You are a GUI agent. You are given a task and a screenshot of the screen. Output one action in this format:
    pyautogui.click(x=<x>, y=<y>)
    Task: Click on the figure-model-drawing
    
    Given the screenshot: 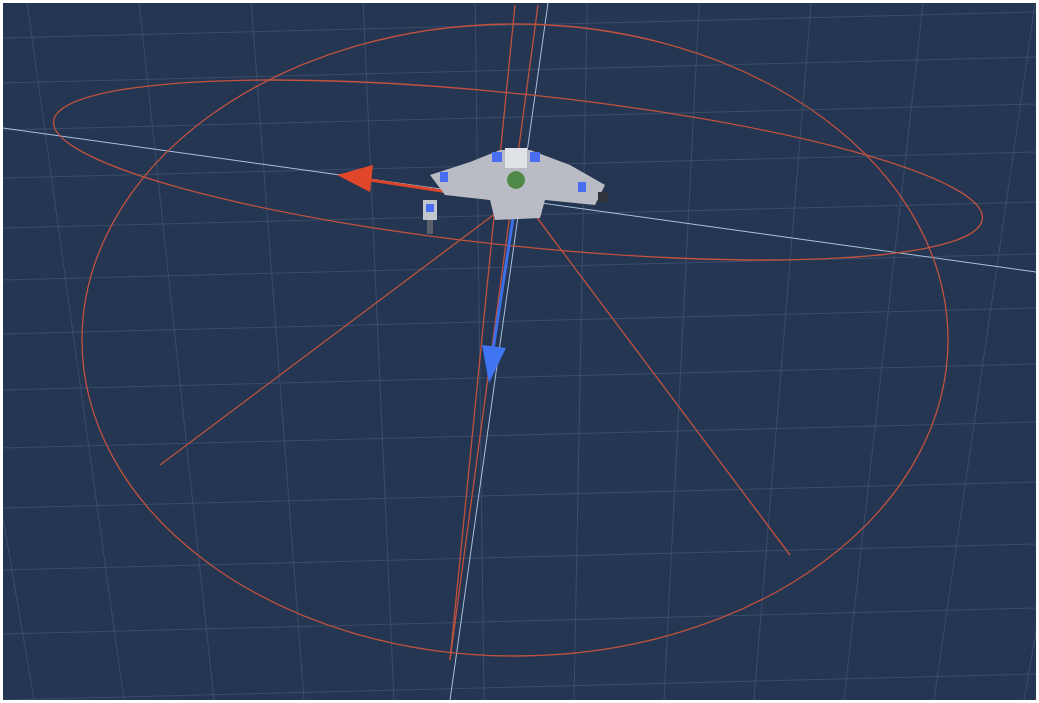 What is the action you would take?
    pyautogui.click(x=430, y=217)
    